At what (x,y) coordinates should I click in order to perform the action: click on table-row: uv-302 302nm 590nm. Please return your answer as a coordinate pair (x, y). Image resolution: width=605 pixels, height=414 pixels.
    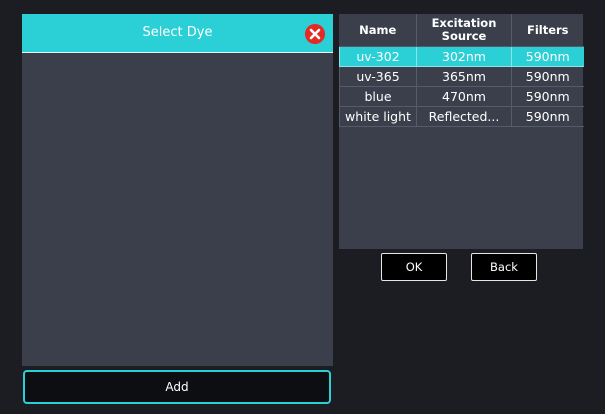
    Looking at the image, I should click on (461, 56).